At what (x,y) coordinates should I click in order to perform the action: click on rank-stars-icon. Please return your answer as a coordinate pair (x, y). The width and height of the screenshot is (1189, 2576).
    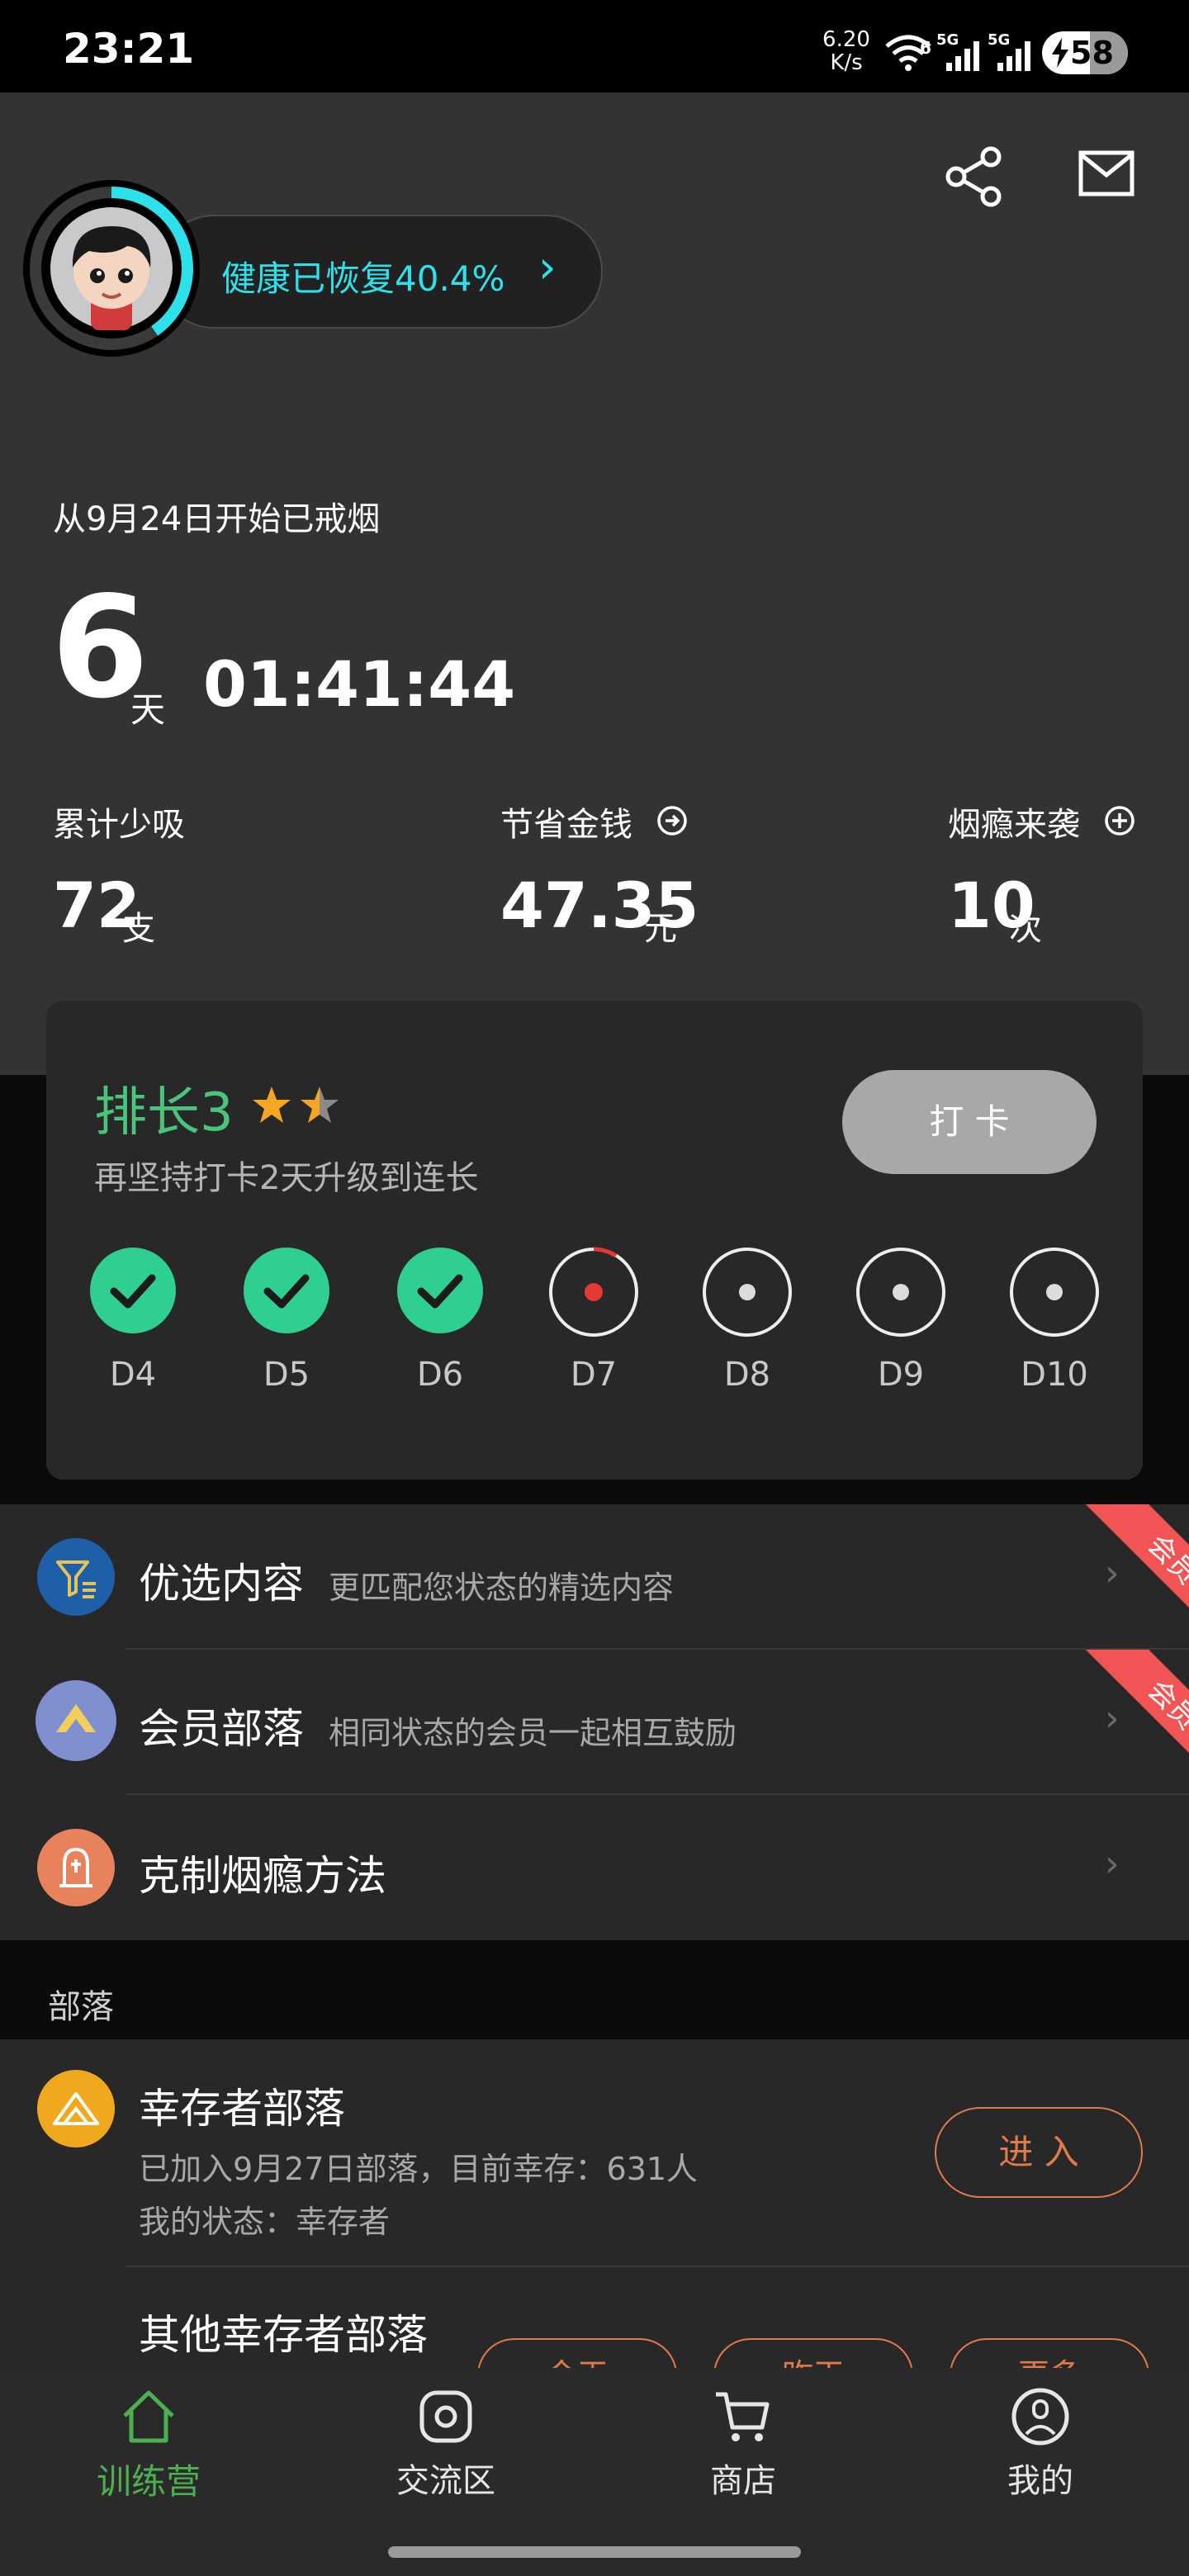
    Looking at the image, I should click on (296, 1105).